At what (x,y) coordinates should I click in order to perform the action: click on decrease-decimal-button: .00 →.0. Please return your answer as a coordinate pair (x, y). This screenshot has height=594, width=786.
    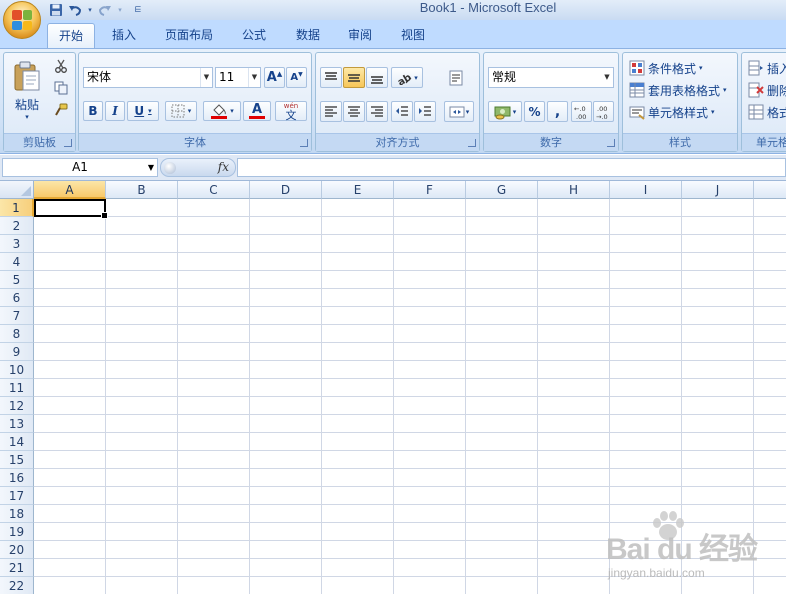
    Looking at the image, I should click on (603, 111).